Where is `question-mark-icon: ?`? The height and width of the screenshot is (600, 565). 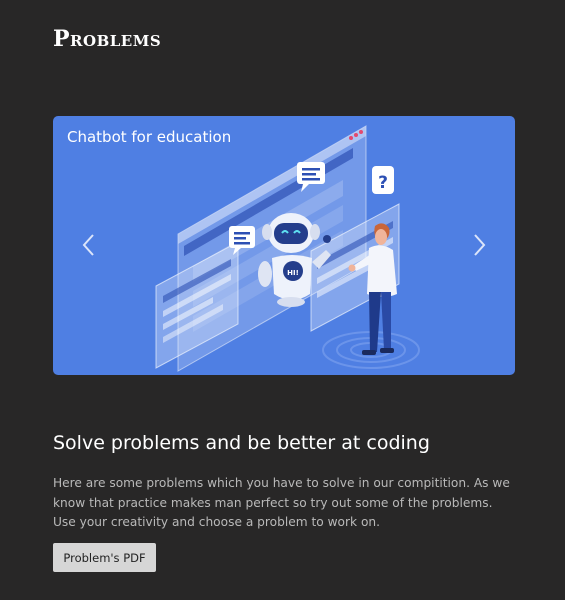
question-mark-icon: ? is located at coordinates (383, 180).